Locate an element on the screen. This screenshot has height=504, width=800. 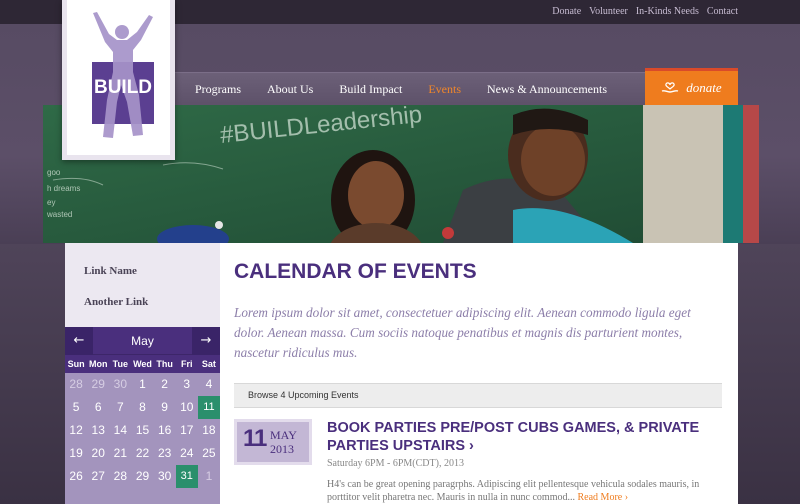
calendar-day: 18 is located at coordinates (209, 430).